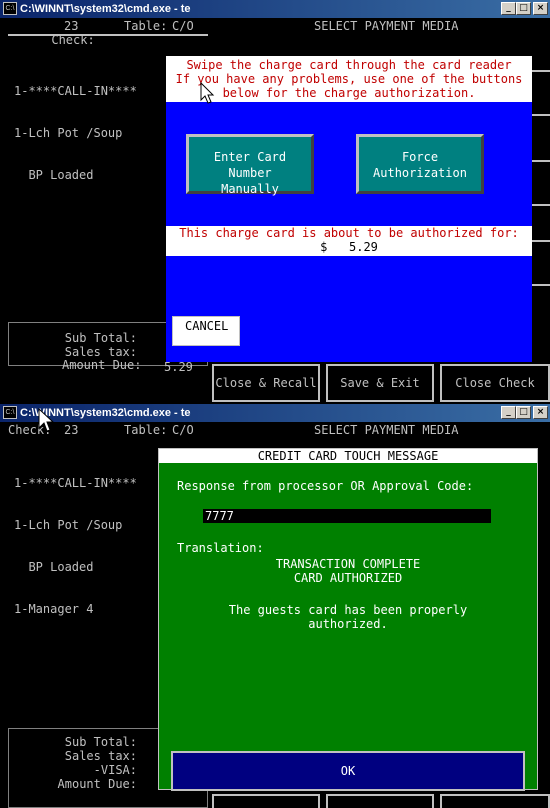  Describe the element at coordinates (347, 516) in the screenshot. I see `approval-code-field: 7777` at that location.